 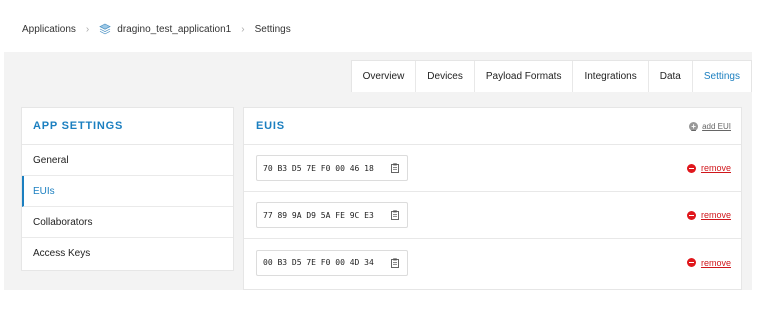 What do you see at coordinates (105, 29) in the screenshot?
I see `layers-icon` at bounding box center [105, 29].